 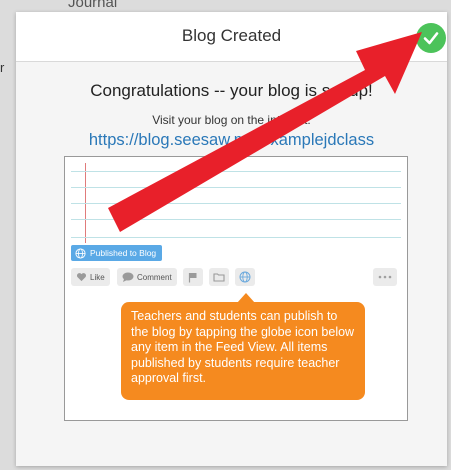 I want to click on dialog-header: Blog Created, so click(x=231, y=37).